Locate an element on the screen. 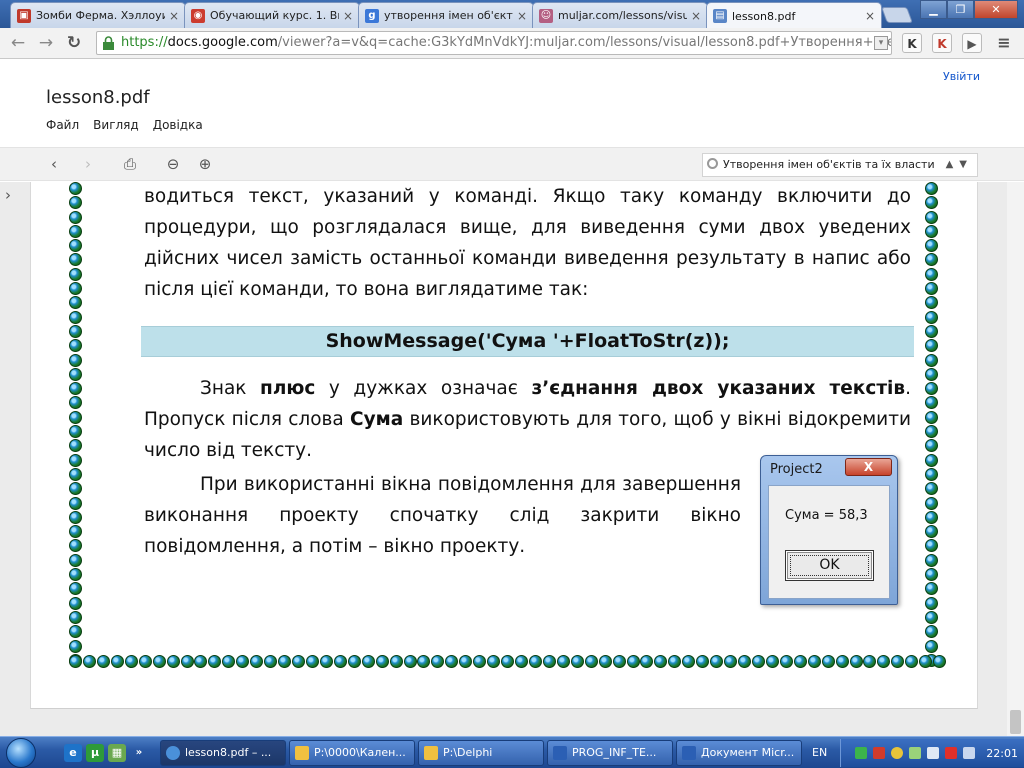 The height and width of the screenshot is (768, 1024). bookmark-star-icon: ▾ is located at coordinates (881, 43).